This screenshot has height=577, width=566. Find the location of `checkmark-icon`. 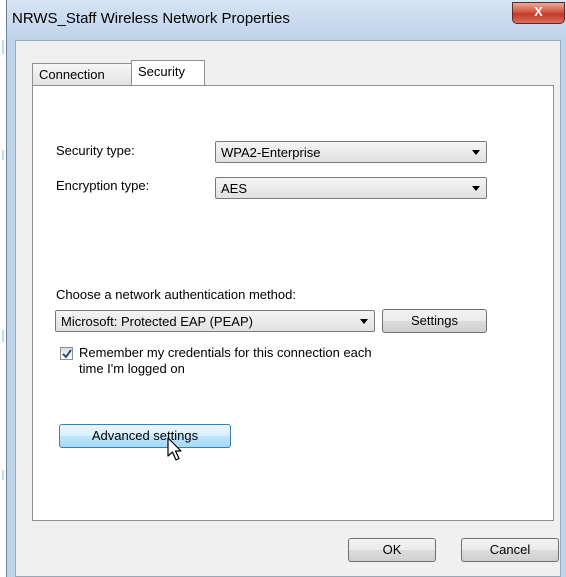

checkmark-icon is located at coordinates (67, 354).